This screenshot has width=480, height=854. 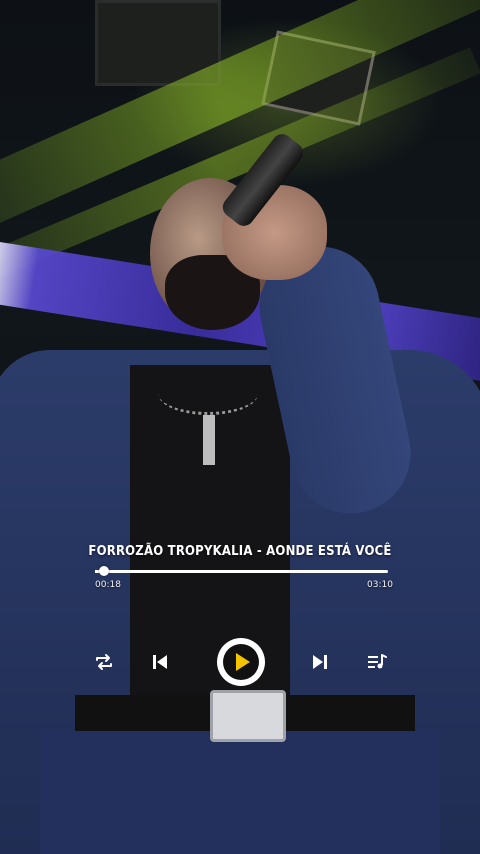 I want to click on repeat-button, so click(x=104, y=662).